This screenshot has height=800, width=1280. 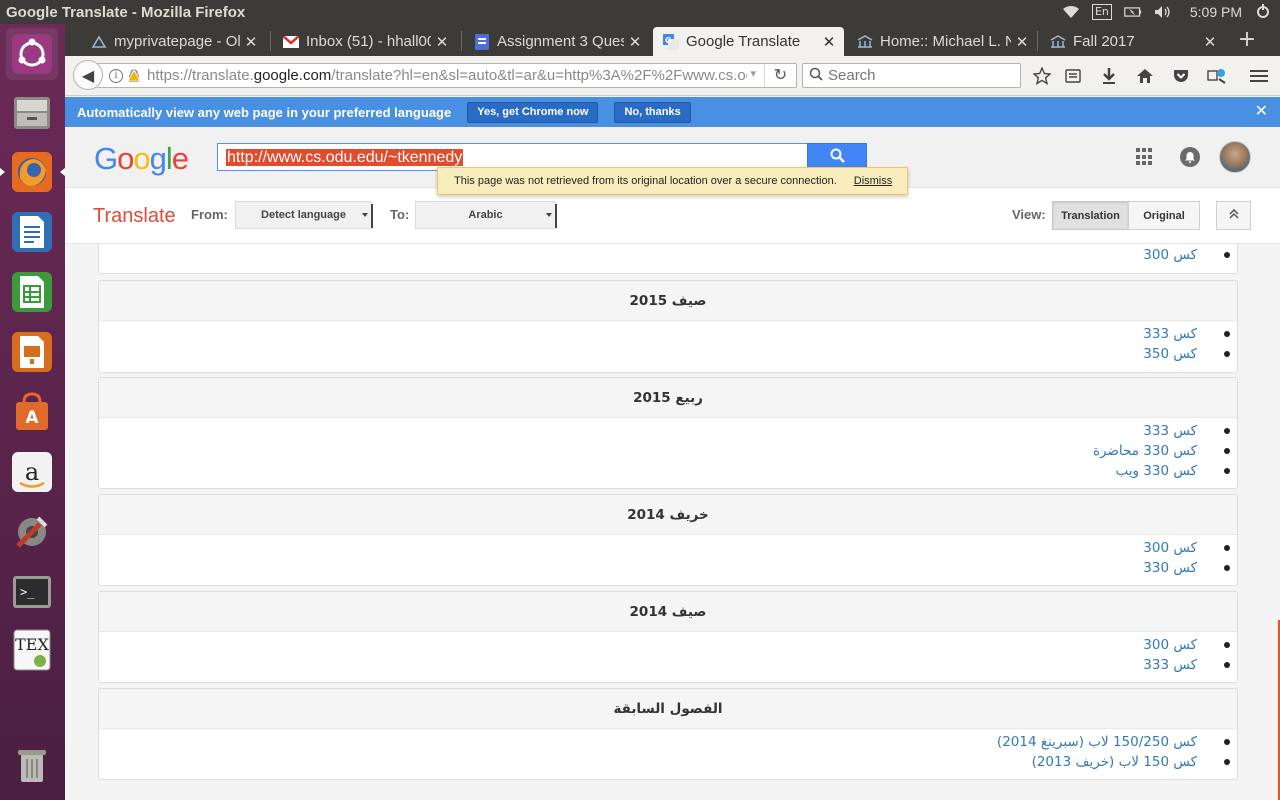 What do you see at coordinates (292, 75) in the screenshot?
I see `url-domain: google.com` at bounding box center [292, 75].